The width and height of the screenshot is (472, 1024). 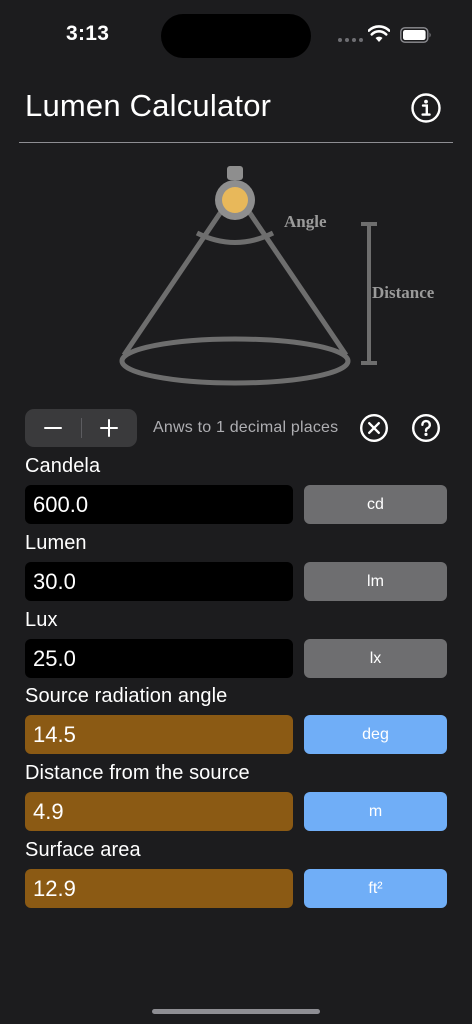 I want to click on home-indicator, so click(x=236, y=1011).